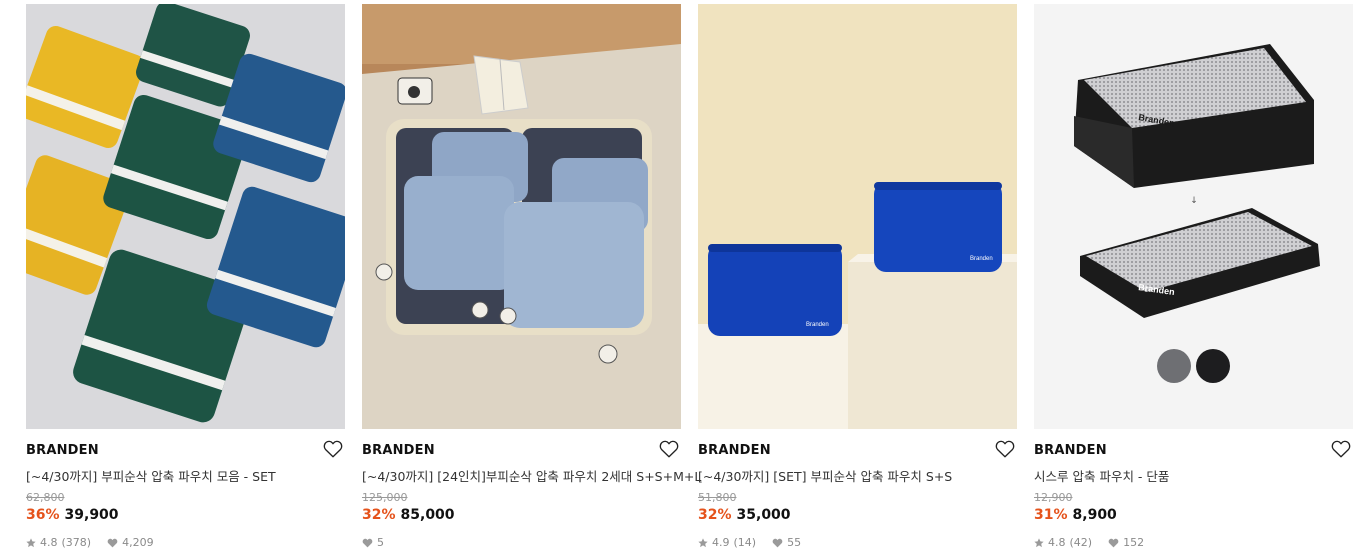 The height and width of the screenshot is (560, 1363). Describe the element at coordinates (45, 497) in the screenshot. I see `original-price: 62,800` at that location.